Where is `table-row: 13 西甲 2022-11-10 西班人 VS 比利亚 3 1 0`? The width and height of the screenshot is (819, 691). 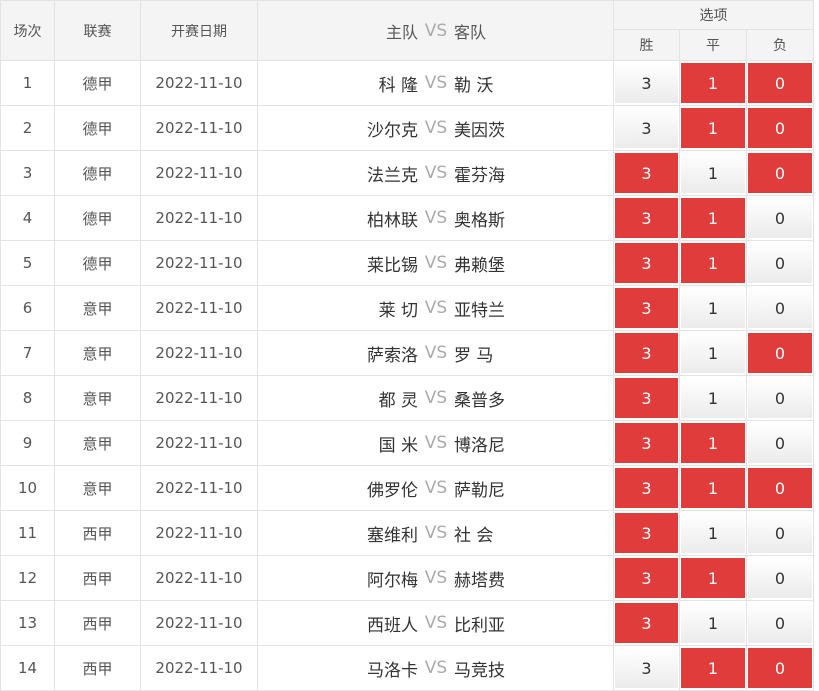 table-row: 13 西甲 2022-11-10 西班人 VS 比利亚 3 1 0 is located at coordinates (407, 623).